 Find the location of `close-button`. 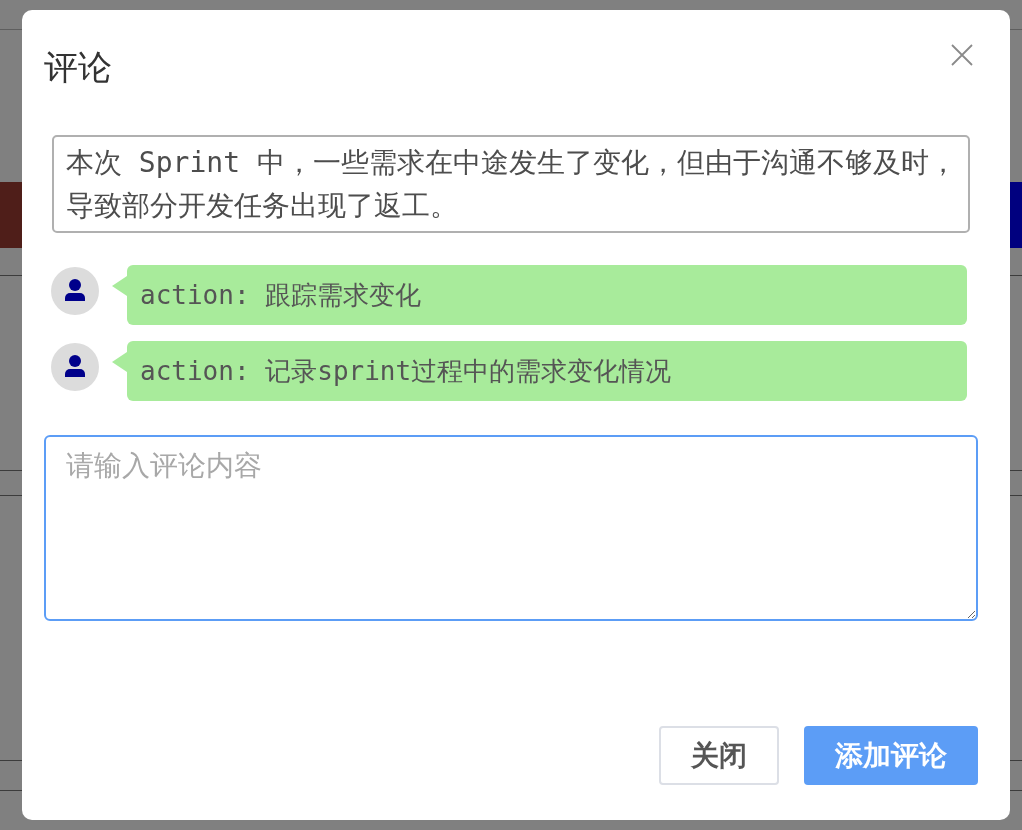

close-button is located at coordinates (962, 55).